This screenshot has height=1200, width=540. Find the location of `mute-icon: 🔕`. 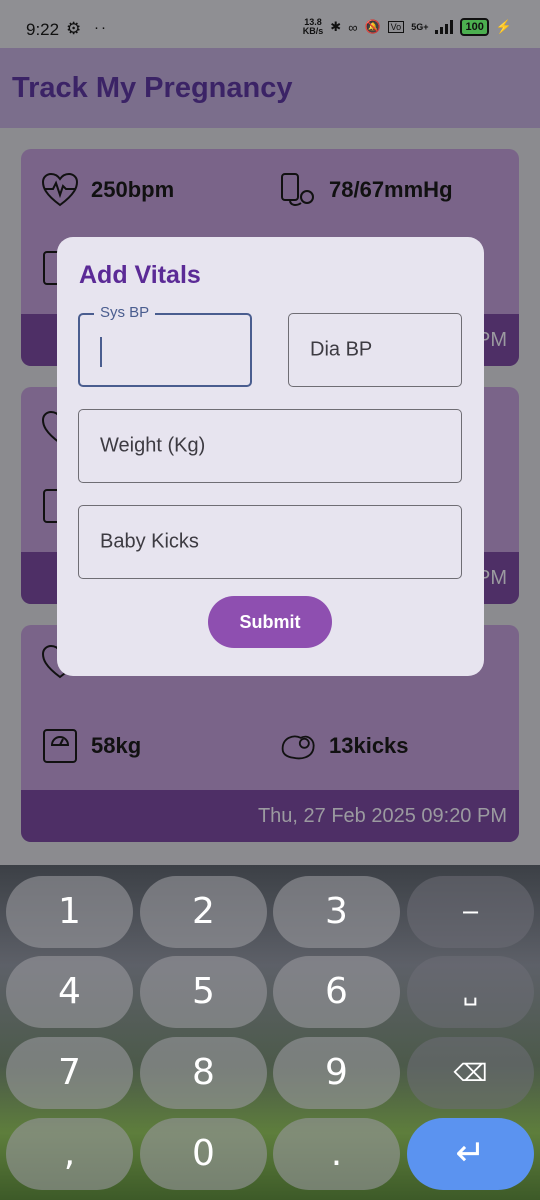

mute-icon: 🔕 is located at coordinates (372, 26).